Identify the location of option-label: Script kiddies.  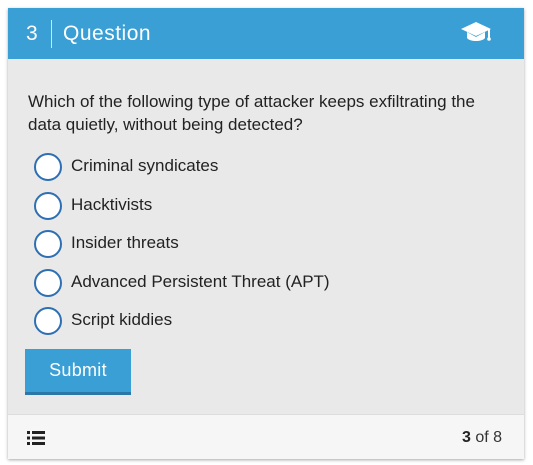
(122, 319).